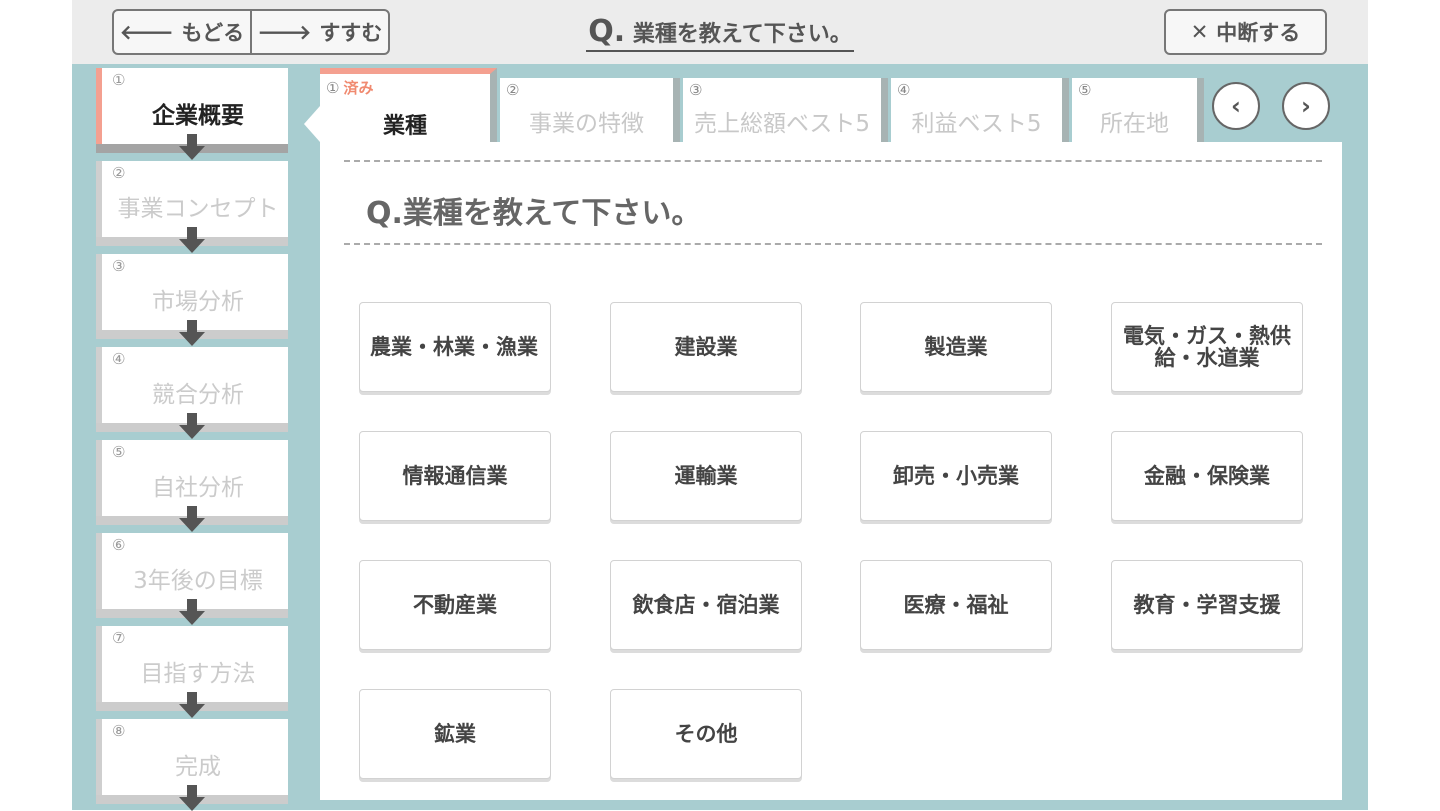 This screenshot has height=811, width=1440. I want to click on sidebar-step-card: ② 事業コンセプト, so click(192, 199).